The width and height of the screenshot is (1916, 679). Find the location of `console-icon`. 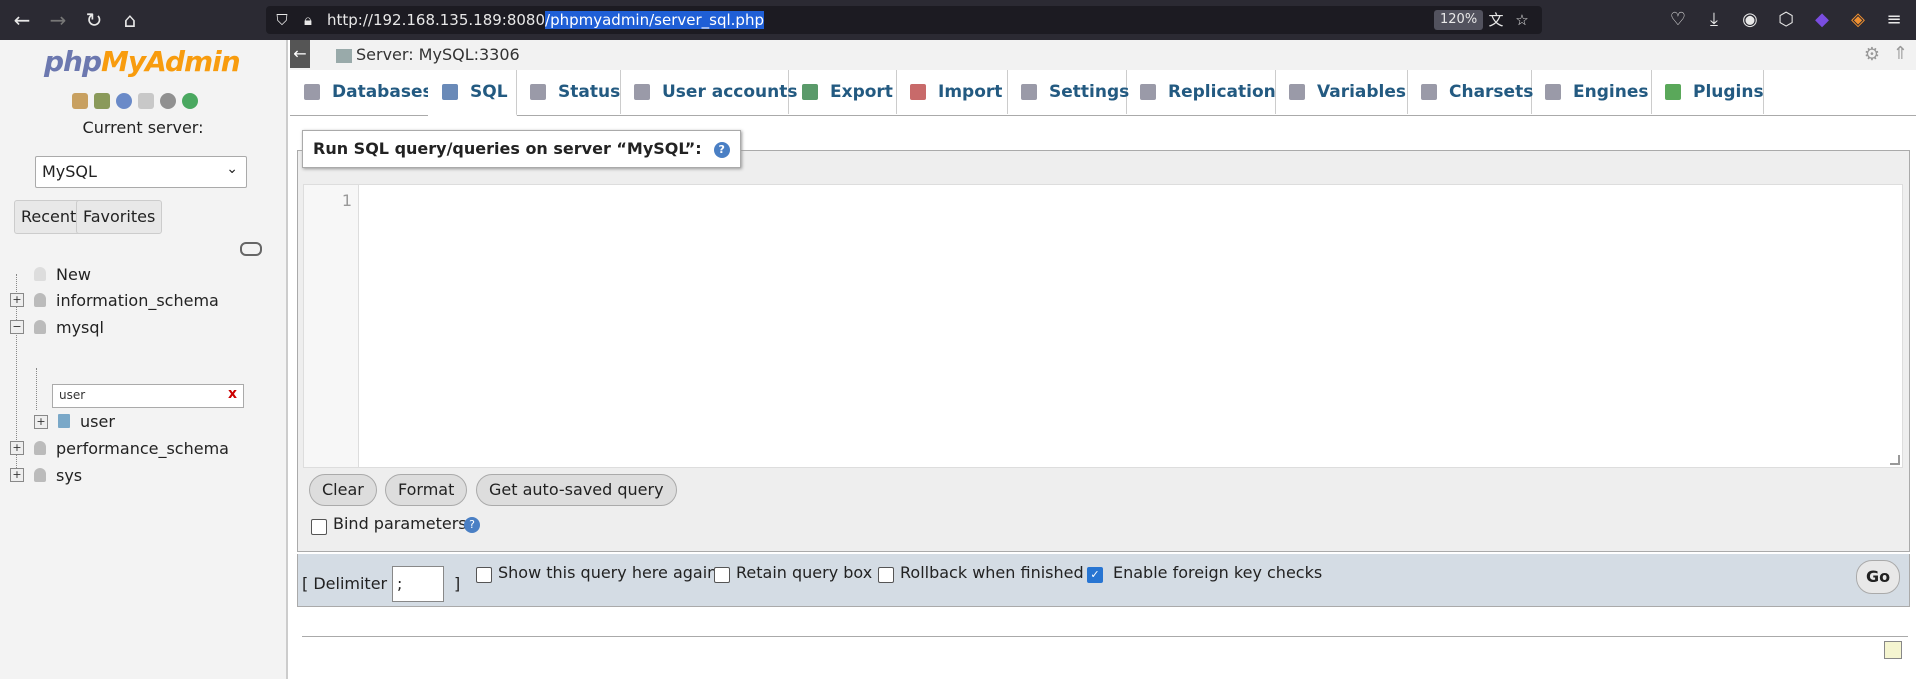

console-icon is located at coordinates (1893, 650).